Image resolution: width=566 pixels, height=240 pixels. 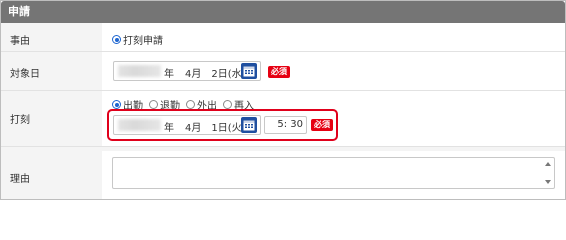 What do you see at coordinates (116, 39) in the screenshot?
I see `radio-stamp-request` at bounding box center [116, 39].